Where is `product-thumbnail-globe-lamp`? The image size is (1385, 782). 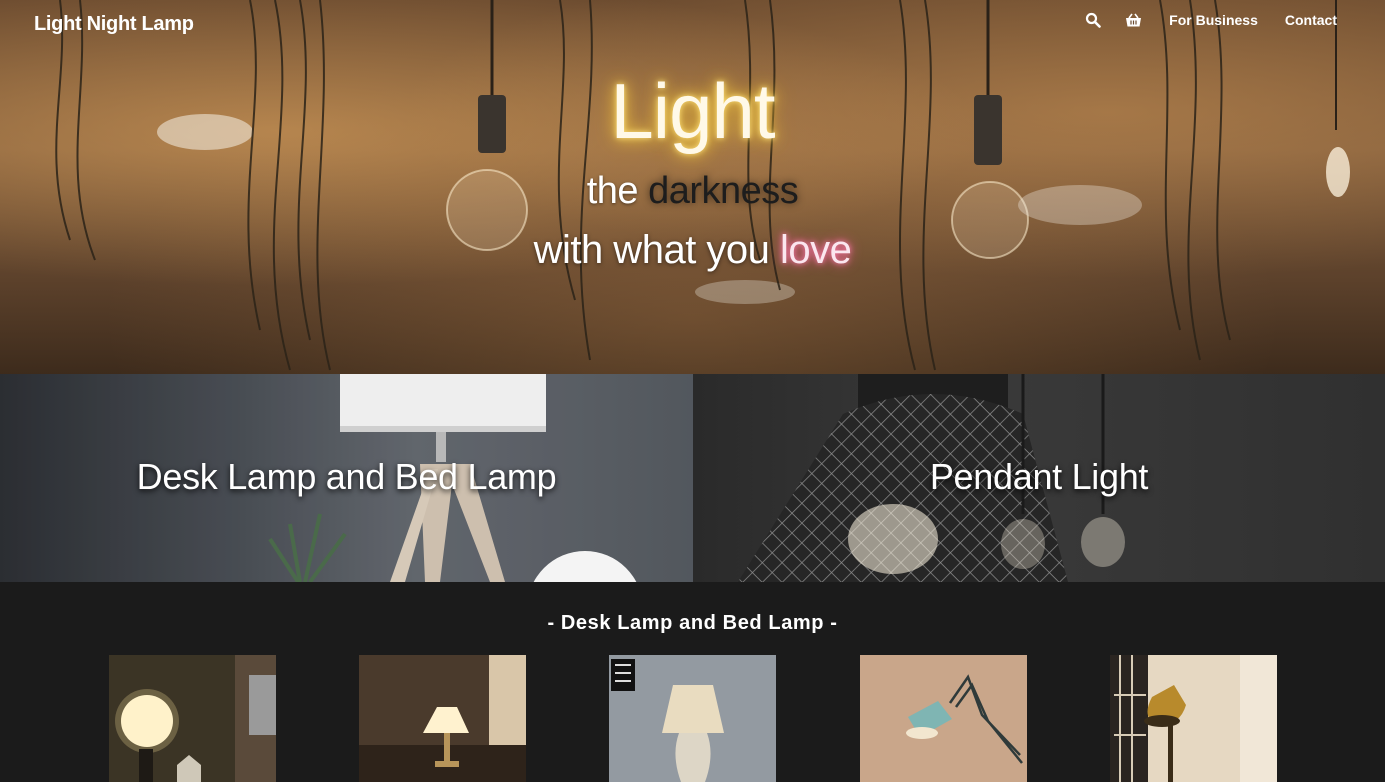
product-thumbnail-globe-lamp is located at coordinates (192, 718).